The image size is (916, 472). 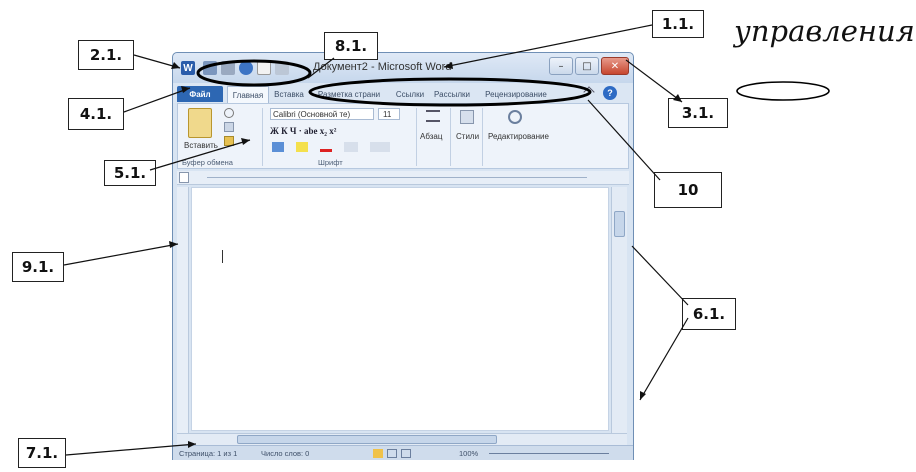 I want to click on leader-6-1b, so click(x=664, y=359).